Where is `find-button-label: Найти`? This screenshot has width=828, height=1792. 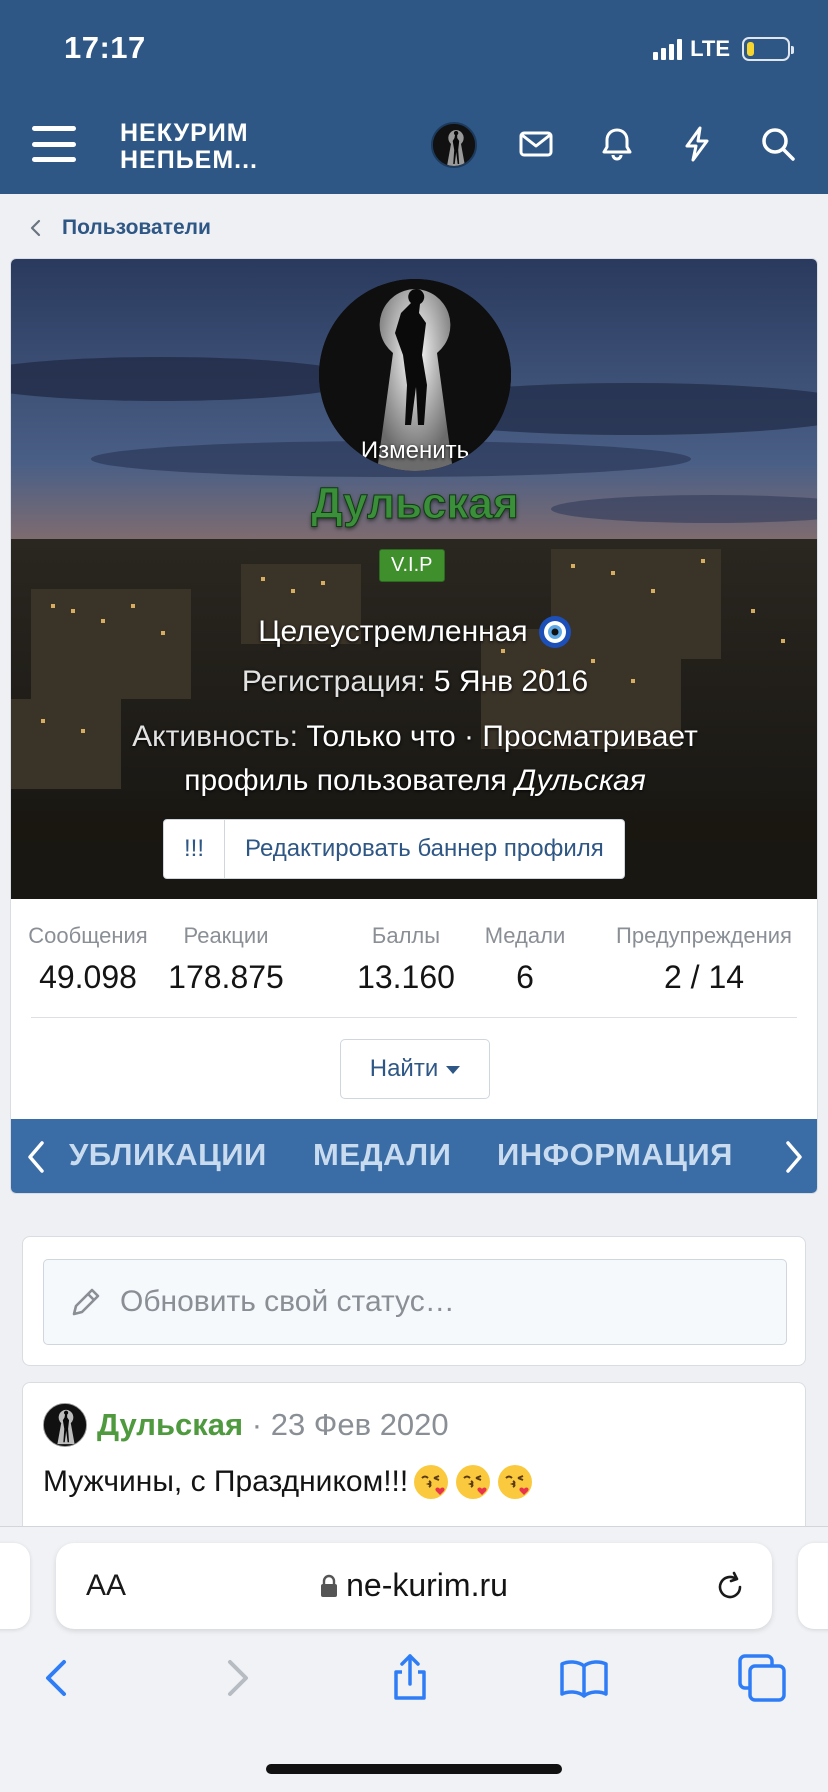 find-button-label: Найти is located at coordinates (404, 1068).